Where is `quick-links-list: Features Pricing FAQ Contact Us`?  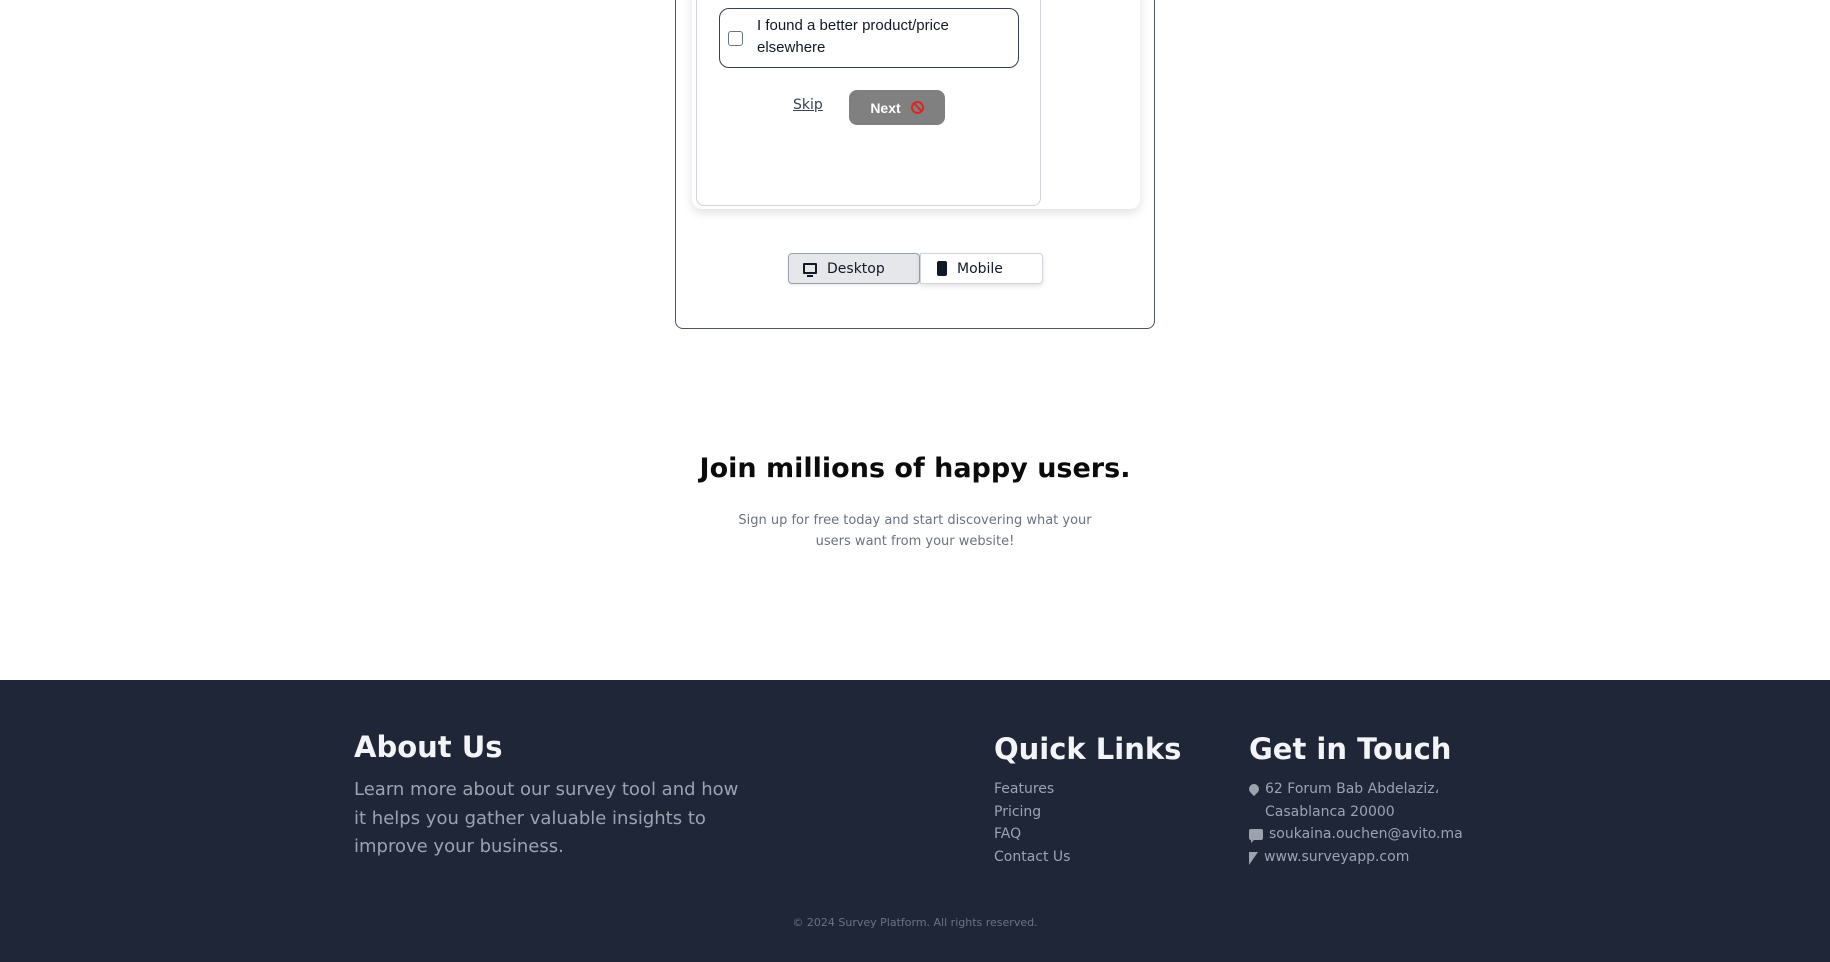 quick-links-list: Features Pricing FAQ Contact Us is located at coordinates (1032, 823).